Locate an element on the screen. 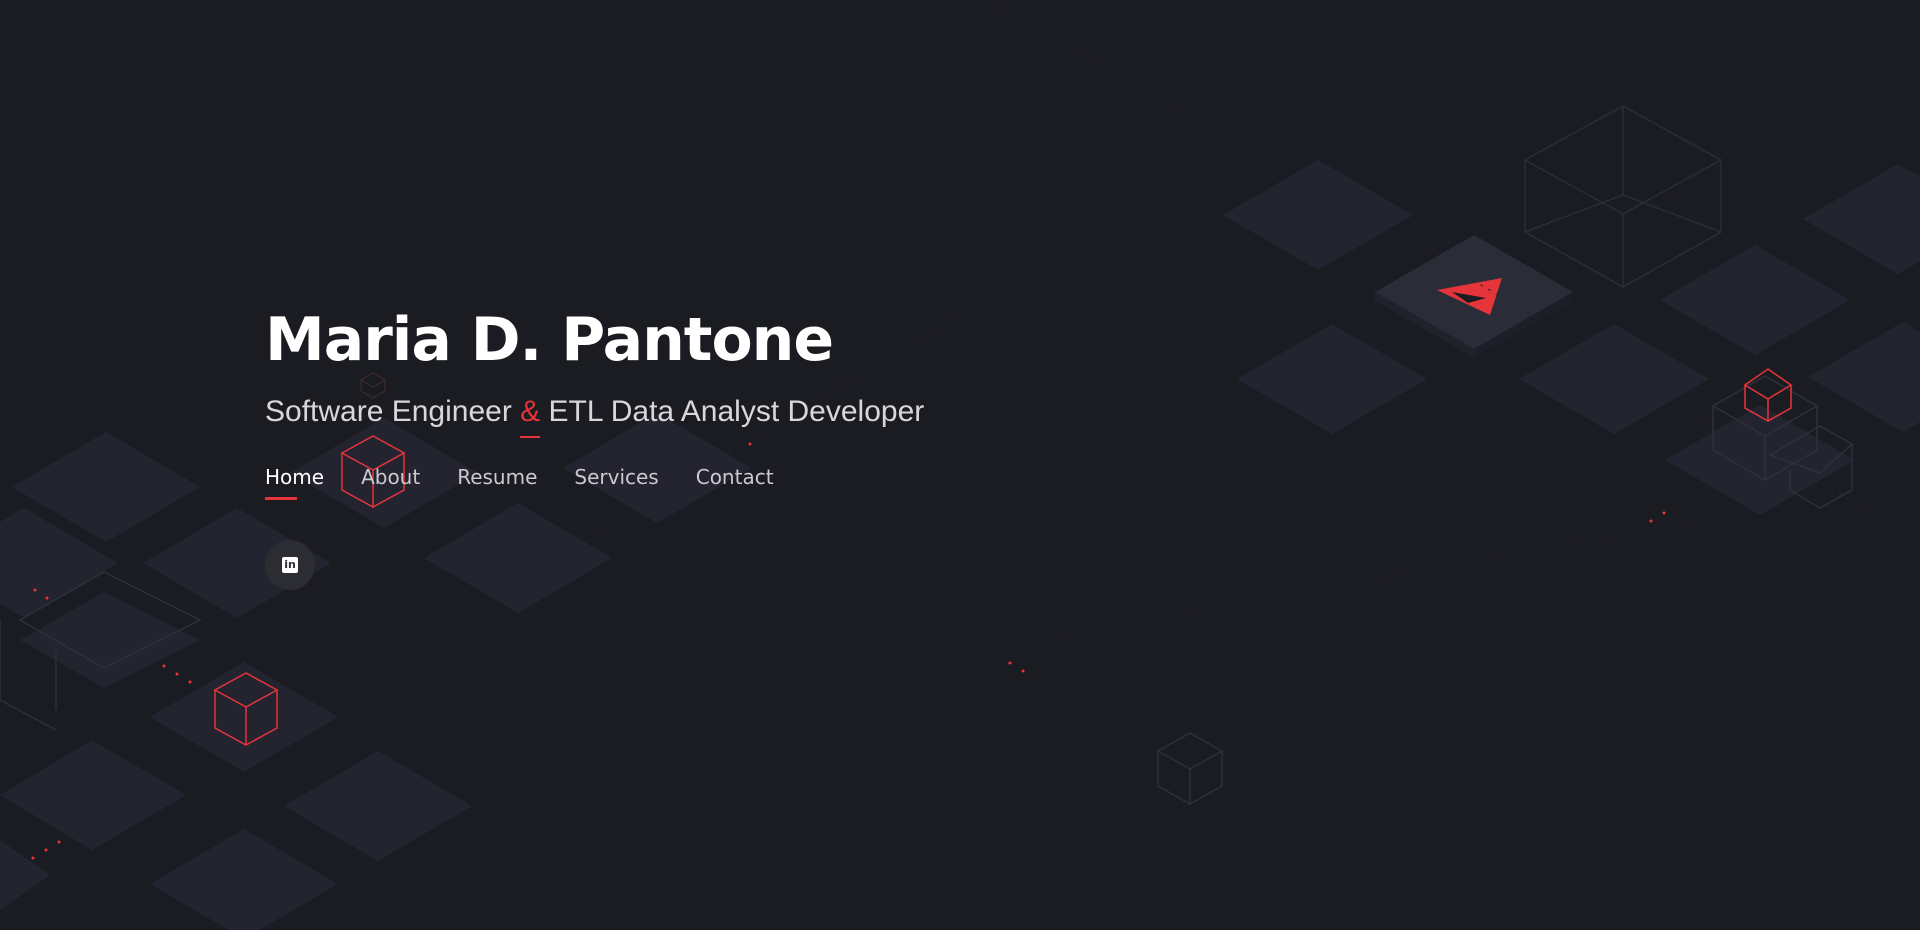 The width and height of the screenshot is (1920, 930). nav-item-contact: Contact is located at coordinates (735, 477).